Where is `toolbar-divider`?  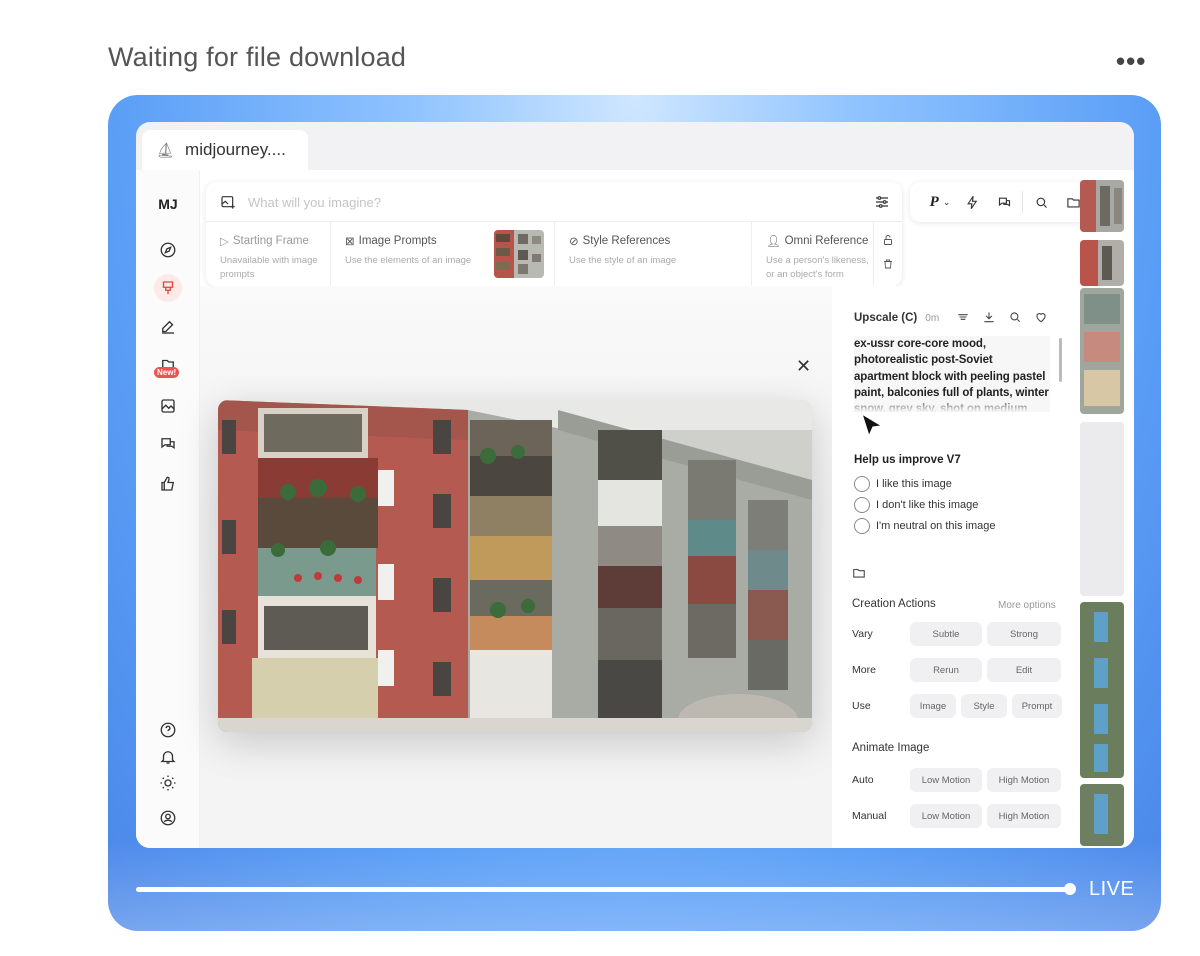
toolbar-divider is located at coordinates (1022, 202).